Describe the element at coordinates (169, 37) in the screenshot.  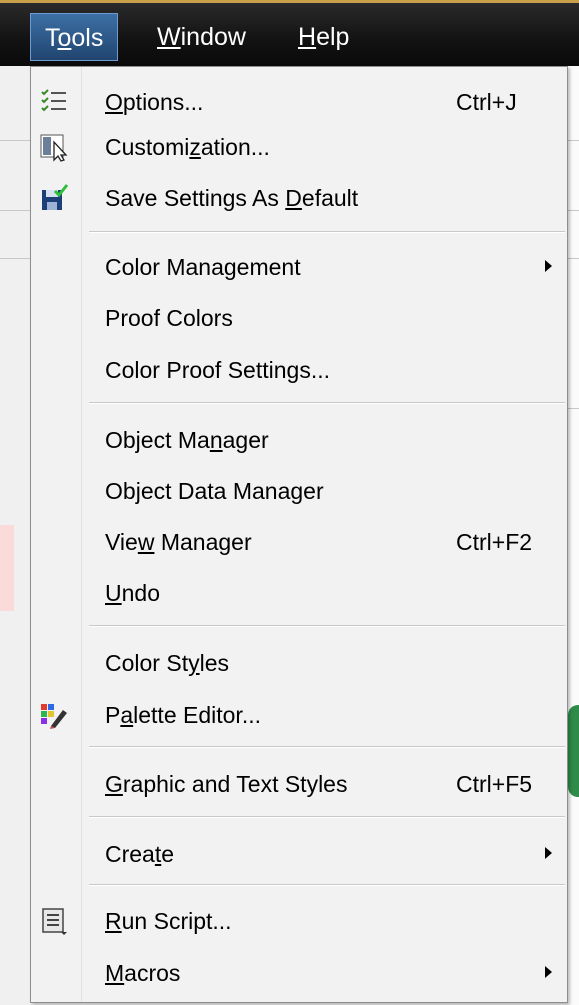
I see `access-key: W` at that location.